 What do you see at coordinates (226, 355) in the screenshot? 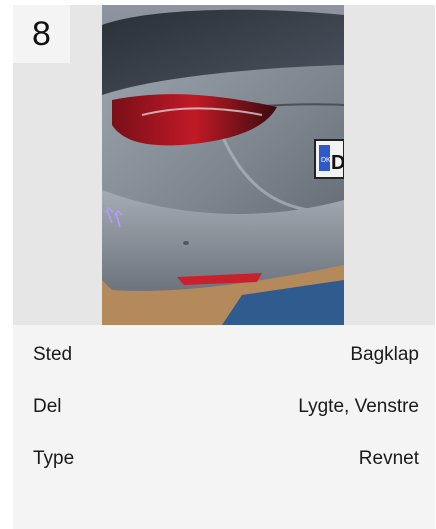
I see `detail-row-location: Sted Bagklap` at bounding box center [226, 355].